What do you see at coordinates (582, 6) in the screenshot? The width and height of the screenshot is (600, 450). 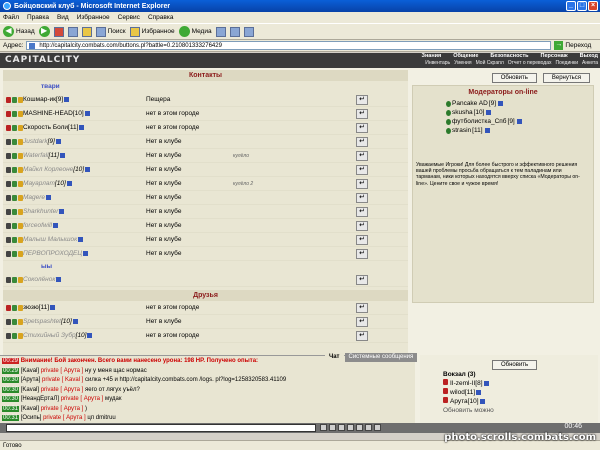 I see `maximize-button: □` at bounding box center [582, 6].